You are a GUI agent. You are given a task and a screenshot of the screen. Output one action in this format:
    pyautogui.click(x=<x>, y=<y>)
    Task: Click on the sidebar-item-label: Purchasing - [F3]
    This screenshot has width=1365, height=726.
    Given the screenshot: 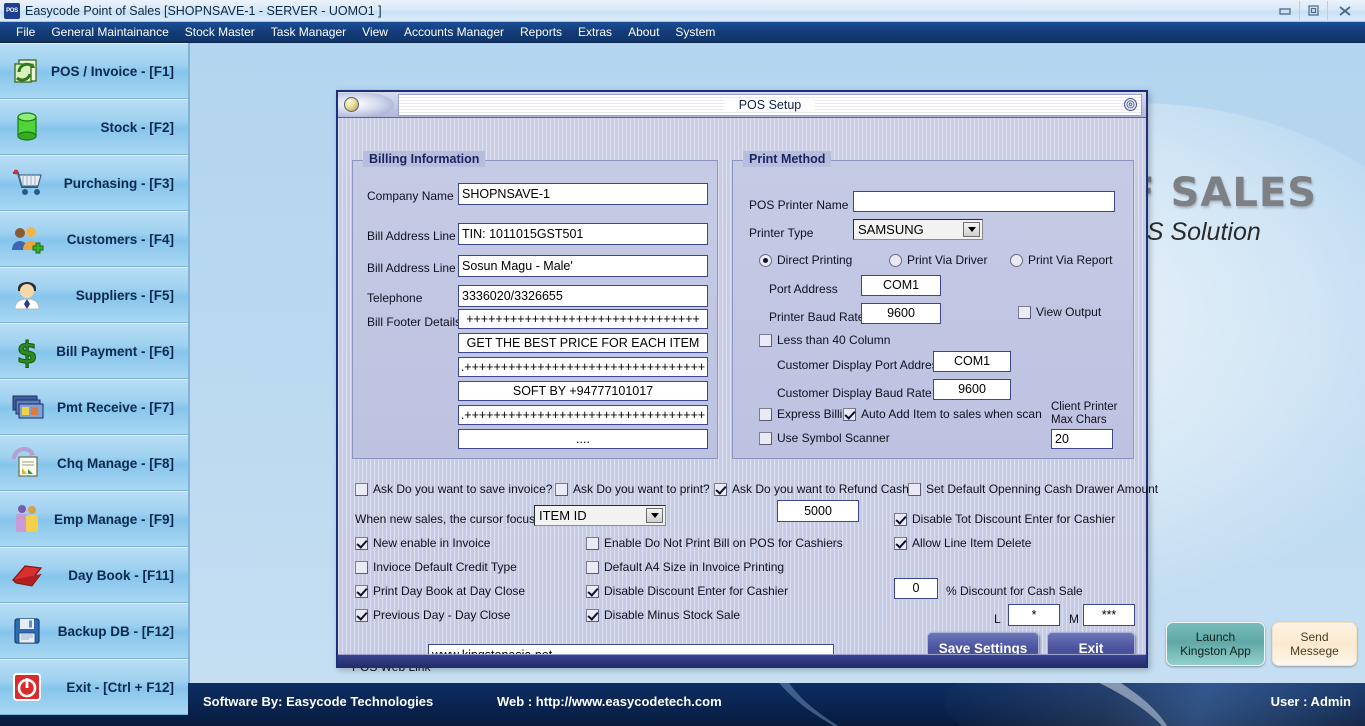 What is the action you would take?
    pyautogui.click(x=118, y=183)
    